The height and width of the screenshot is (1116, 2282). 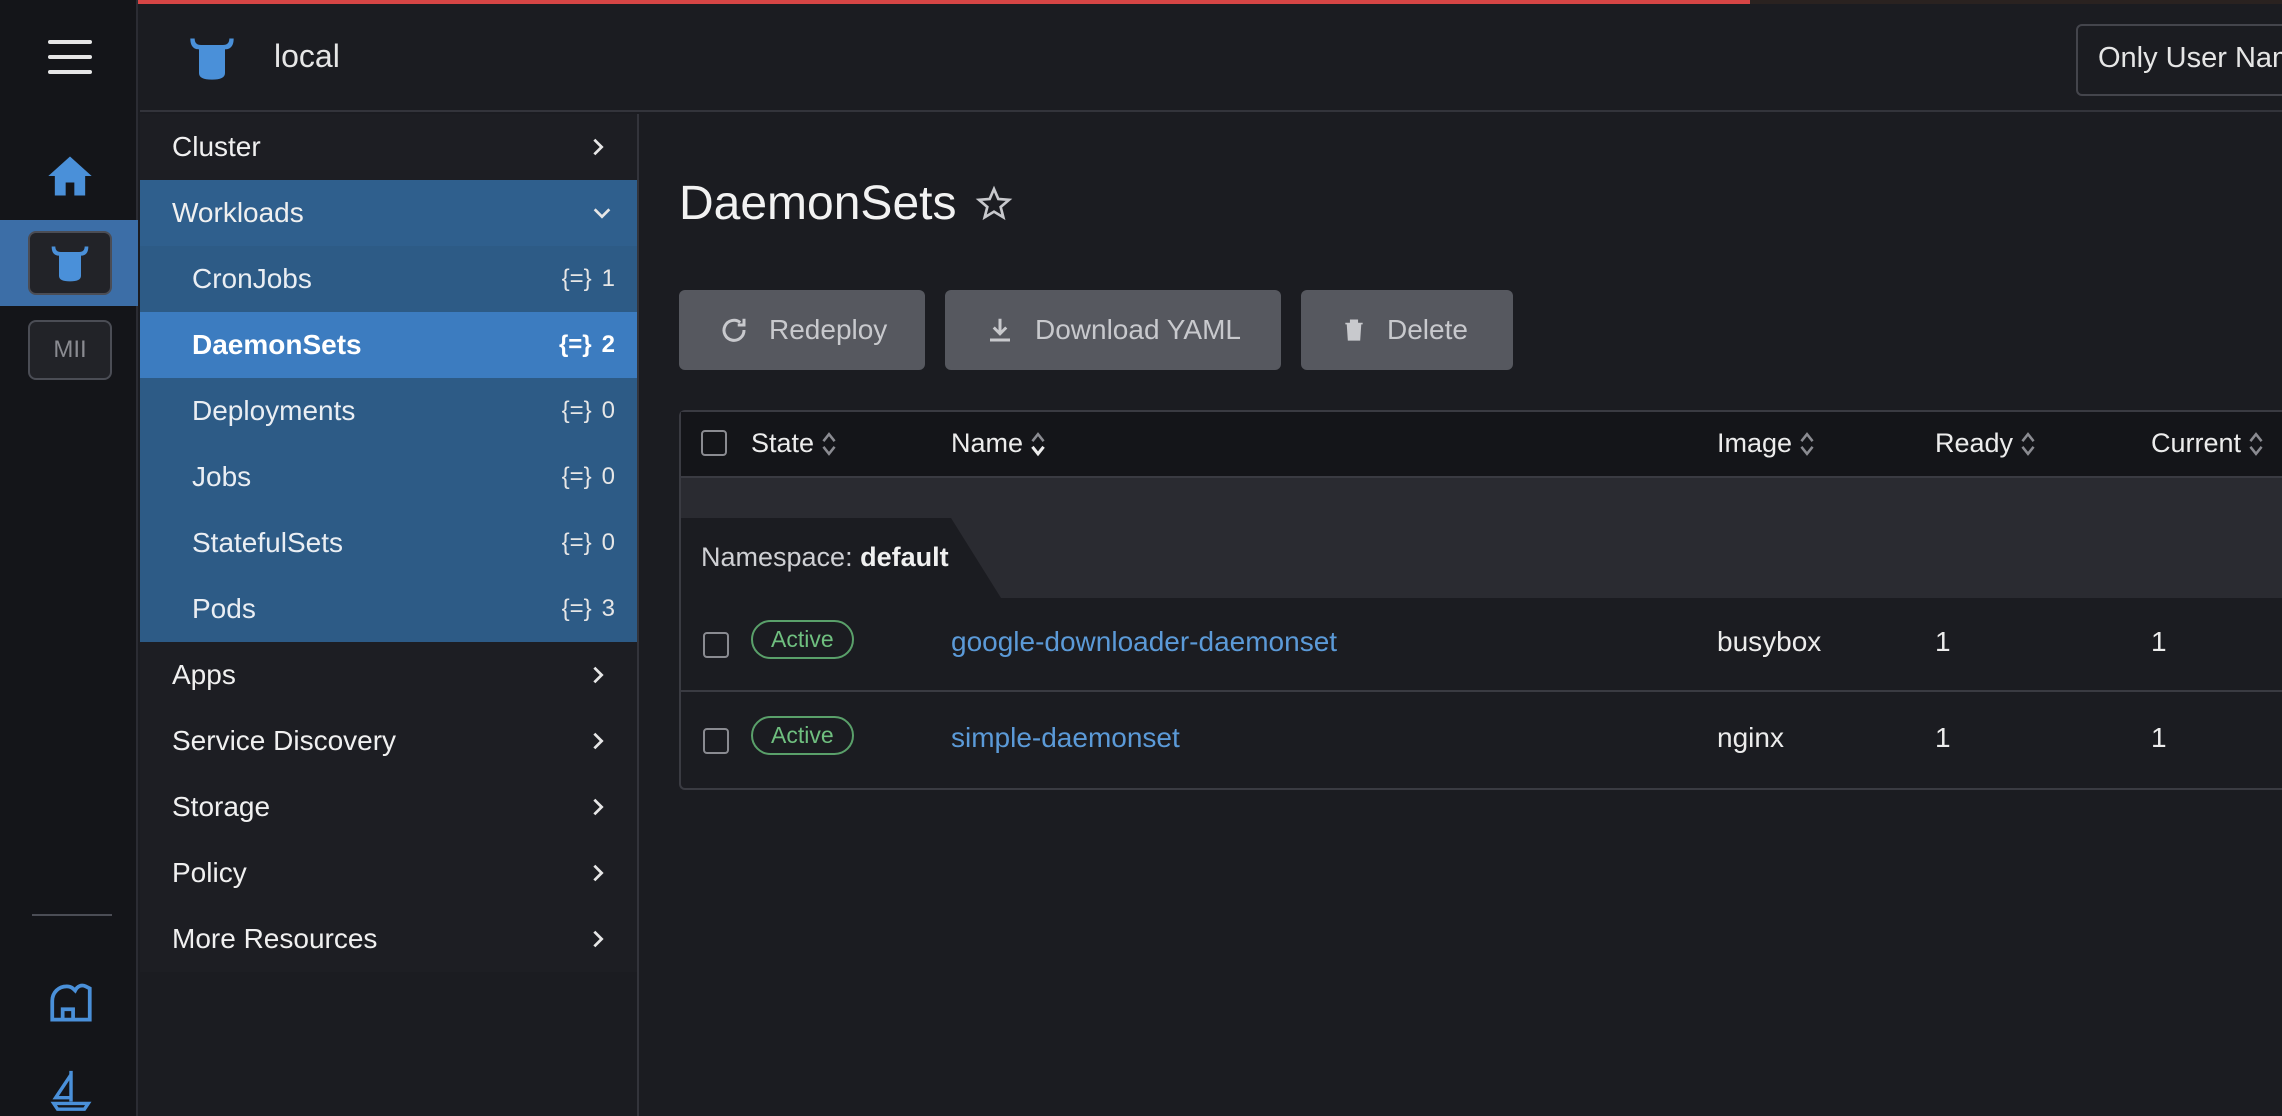 What do you see at coordinates (2196, 443) in the screenshot?
I see `column-label: Current` at bounding box center [2196, 443].